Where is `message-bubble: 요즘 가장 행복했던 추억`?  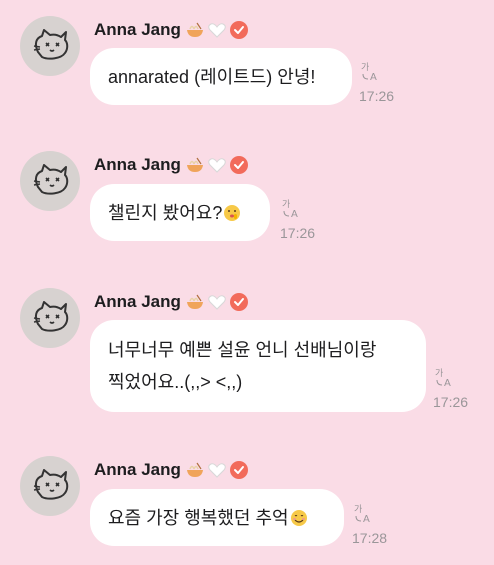
message-bubble: 요즘 가장 행복했던 추억 is located at coordinates (217, 517).